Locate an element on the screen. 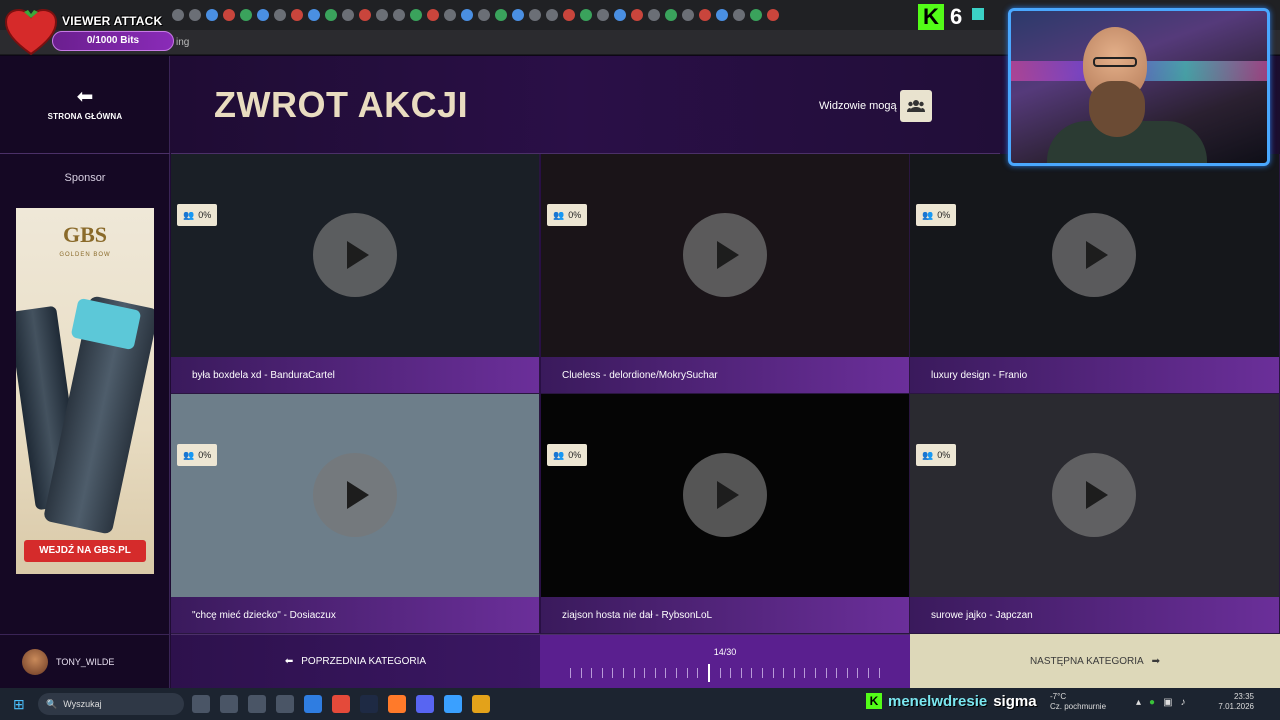  video-tile: 👥 0% luxury design - Franio is located at coordinates (1095, 274).